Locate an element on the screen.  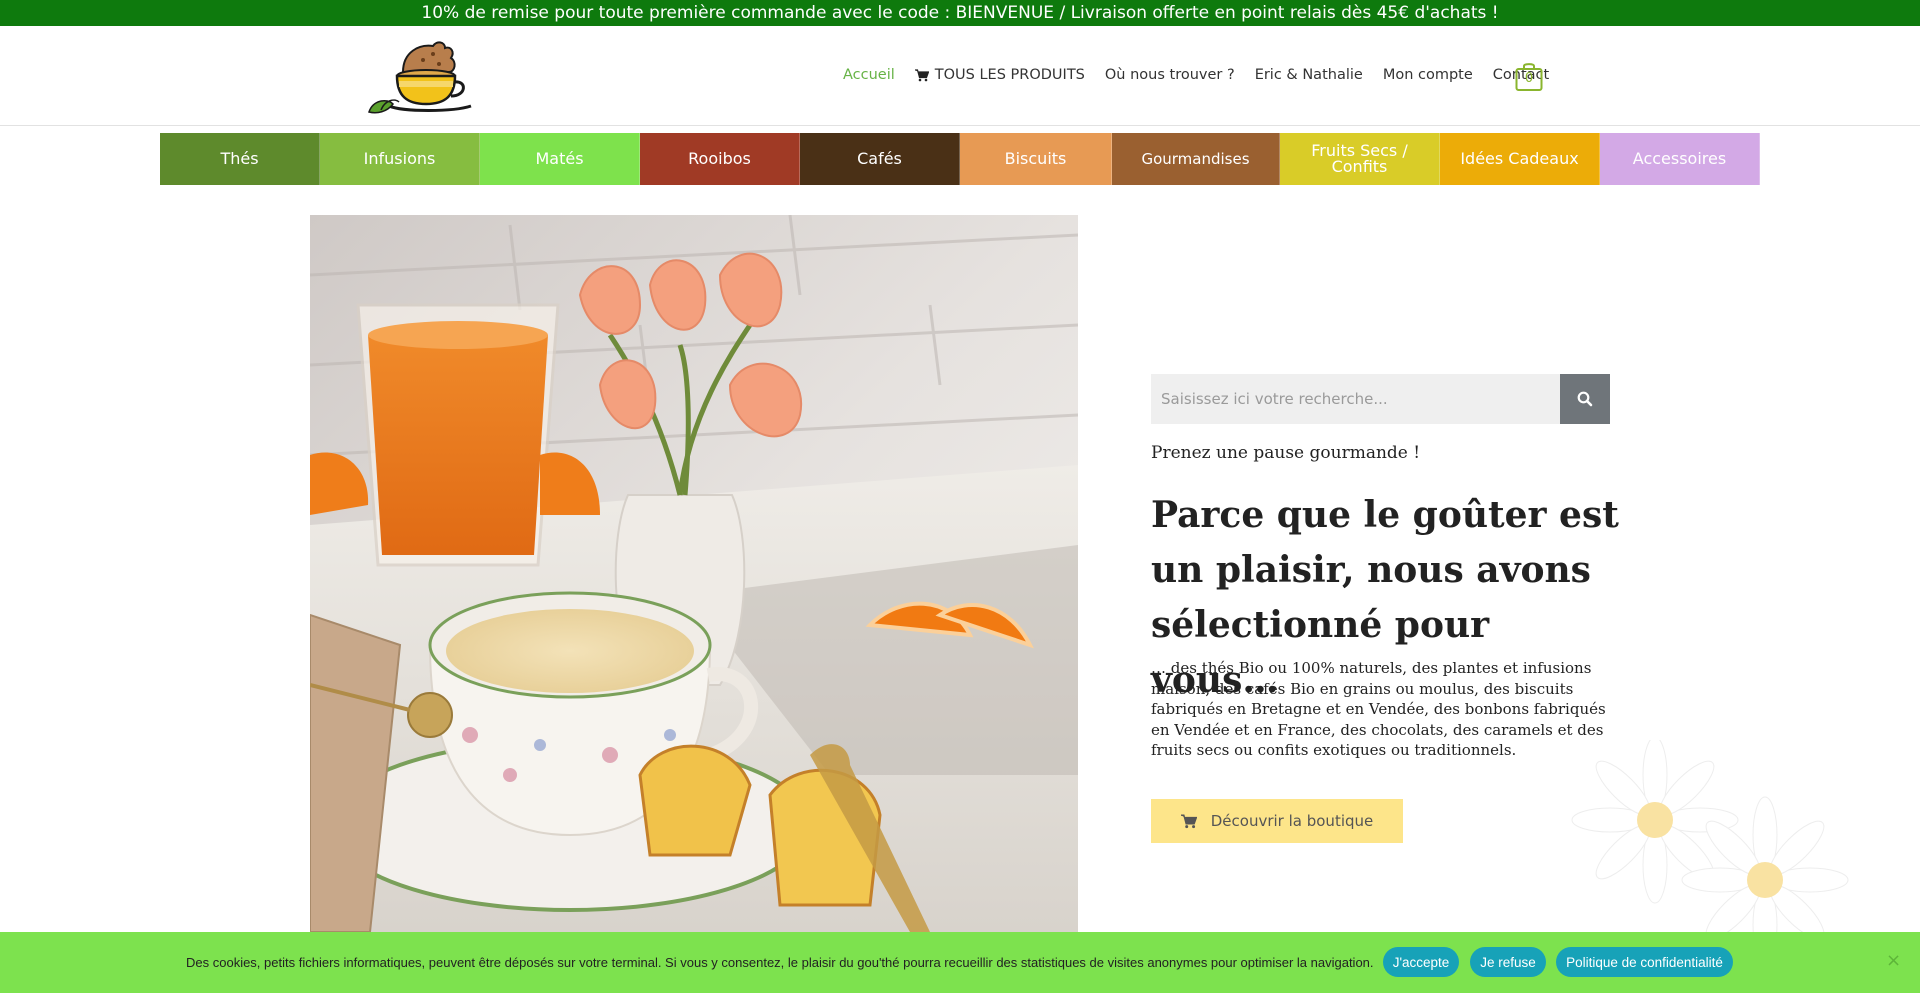
cookie-refuse-button: Je refuse is located at coordinates (1508, 962).